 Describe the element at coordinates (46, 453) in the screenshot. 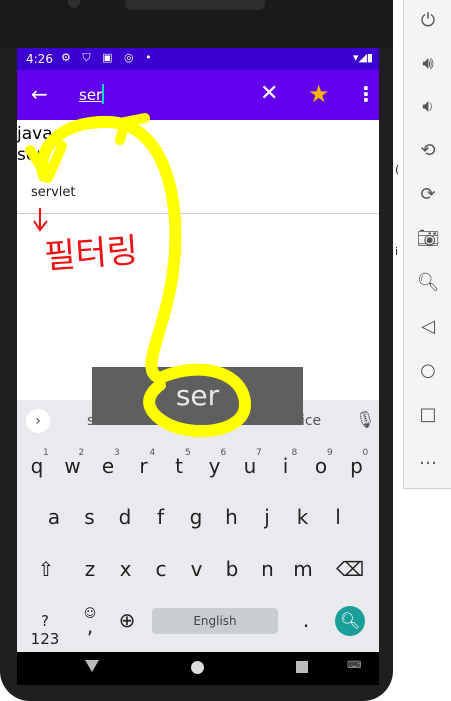

I see `key-hint: 1` at that location.